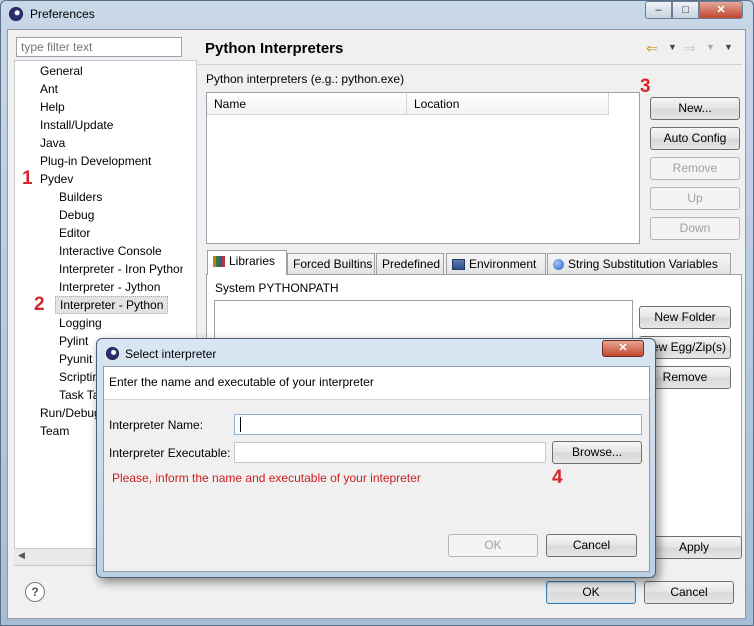 This screenshot has height=626, width=754. What do you see at coordinates (110, 251) in the screenshot?
I see `tree-item-interactive-console: Interactive Console` at bounding box center [110, 251].